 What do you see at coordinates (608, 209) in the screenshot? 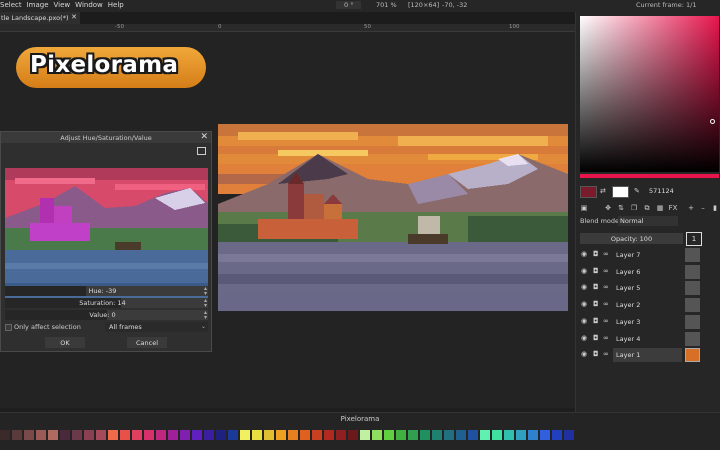
I see `move-icon: ✥` at bounding box center [608, 209].